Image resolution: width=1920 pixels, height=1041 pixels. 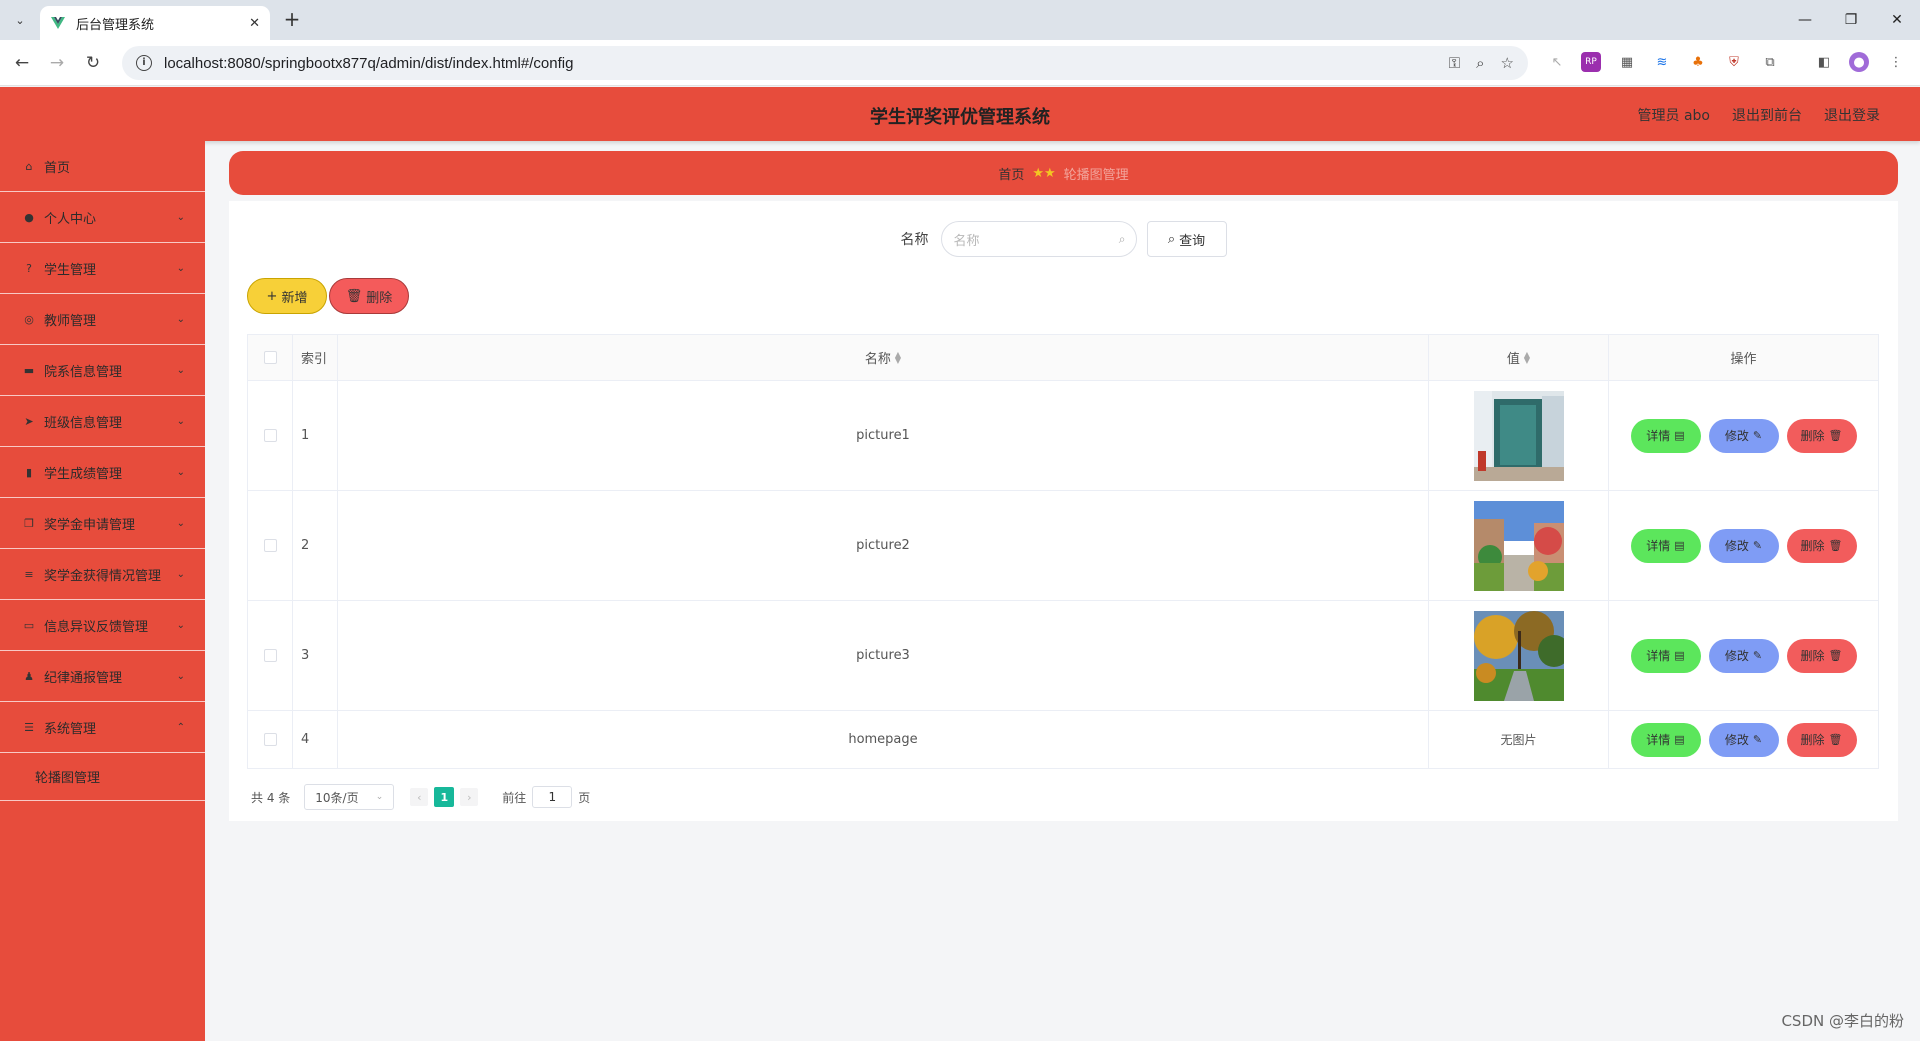 I want to click on exit-to-front-link: 退出到前台, so click(x=1767, y=115).